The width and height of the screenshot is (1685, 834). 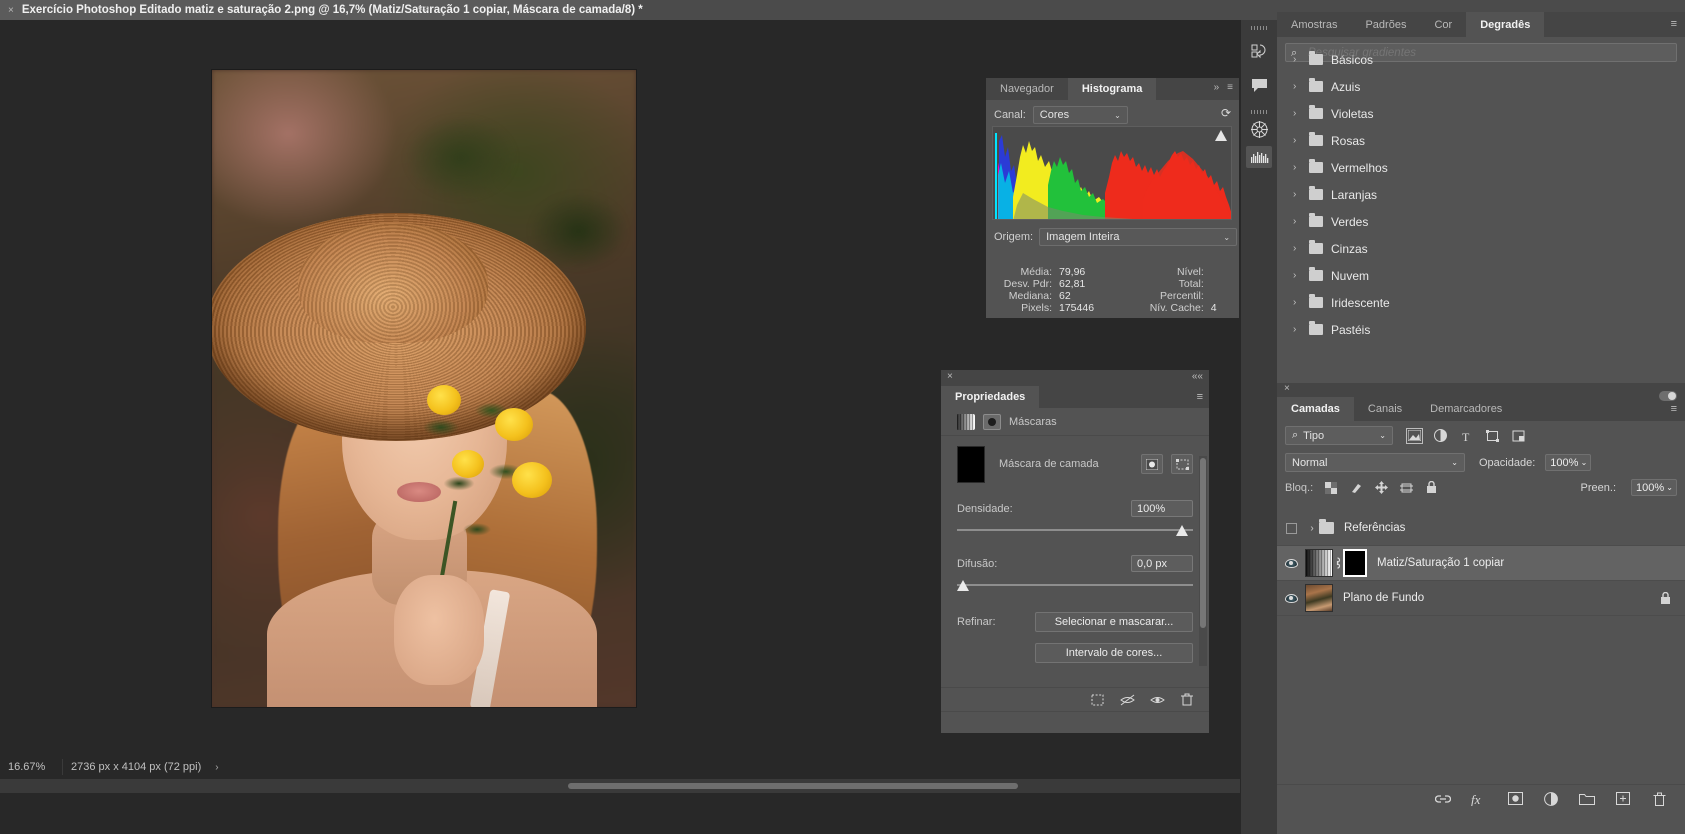 What do you see at coordinates (1443, 24) in the screenshot?
I see `tab-cor: Cor` at bounding box center [1443, 24].